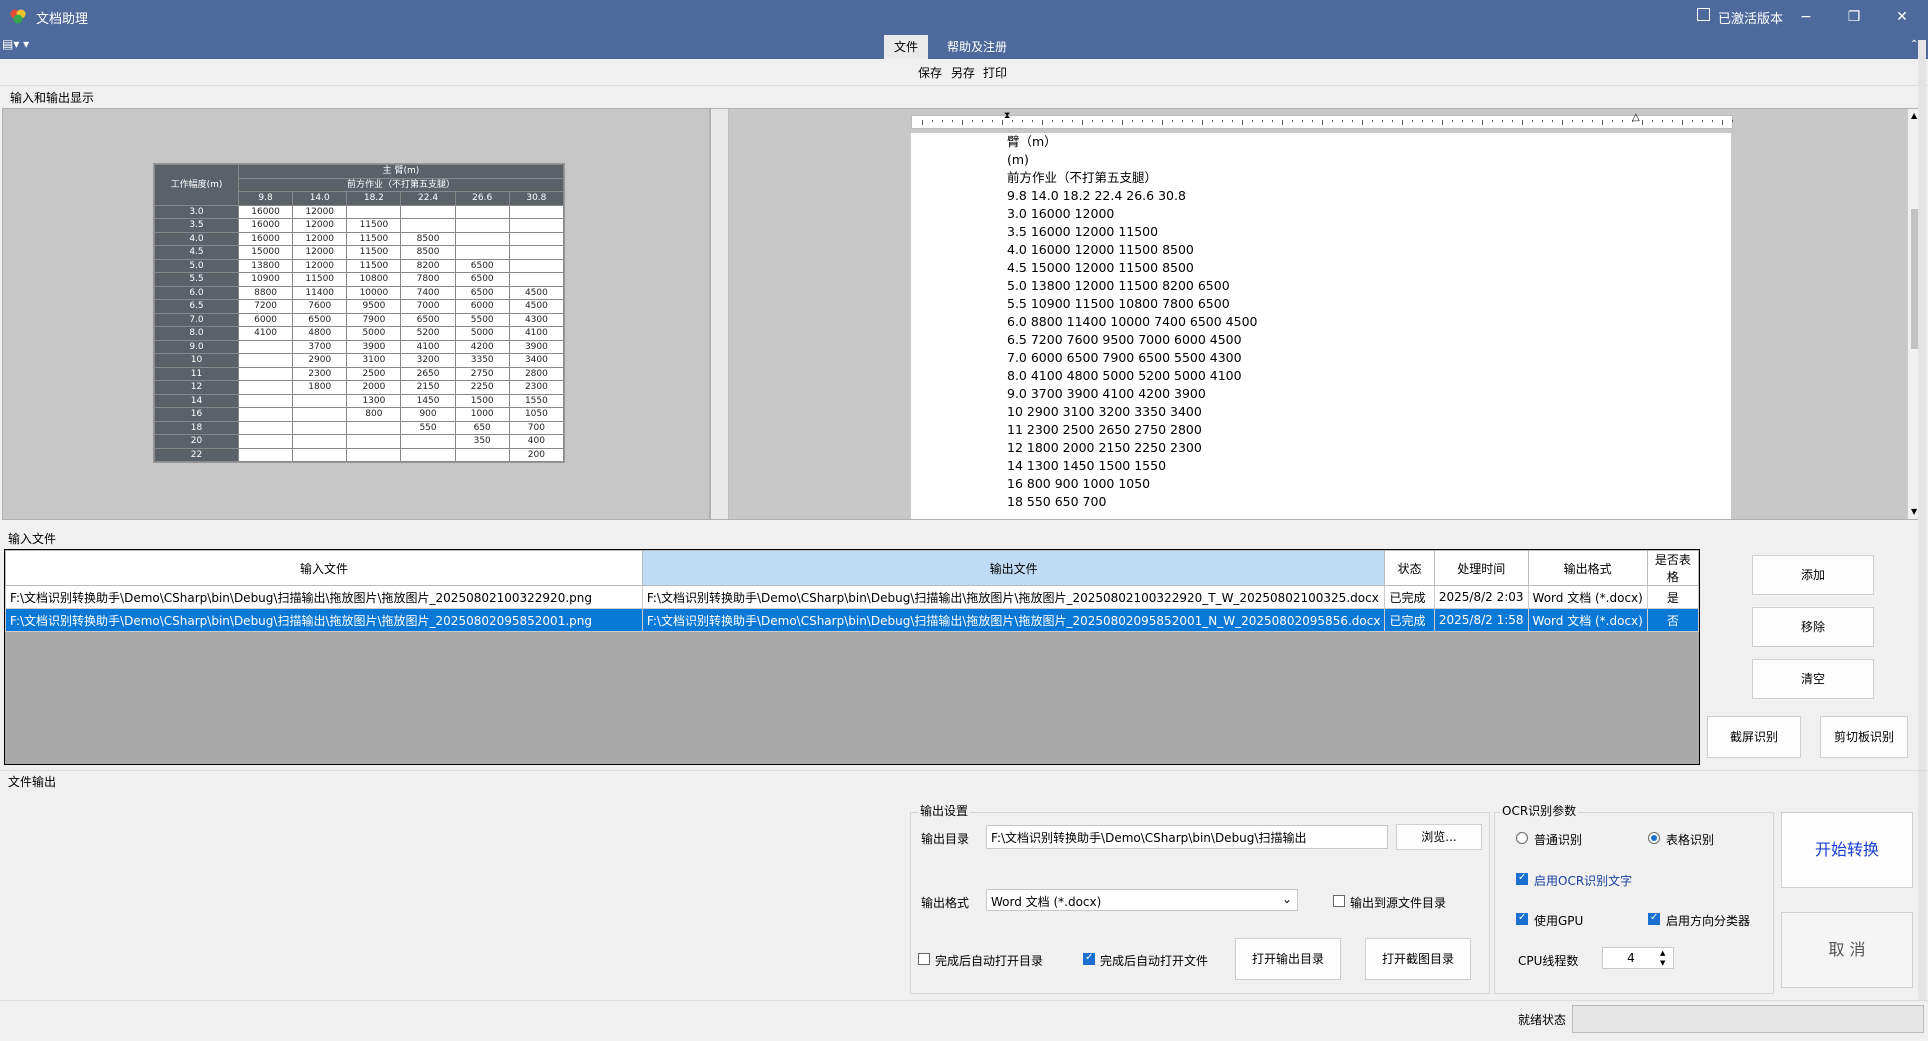  Describe the element at coordinates (1522, 878) in the screenshot. I see `enable-ocr-text-checkbox` at that location.